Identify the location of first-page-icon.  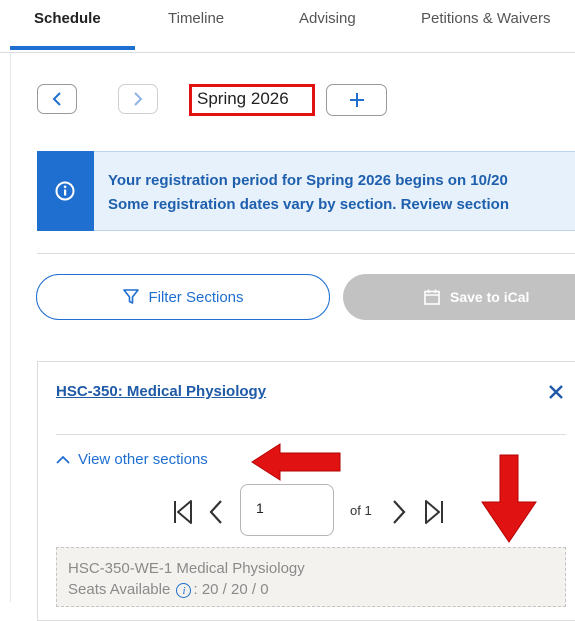
(183, 512).